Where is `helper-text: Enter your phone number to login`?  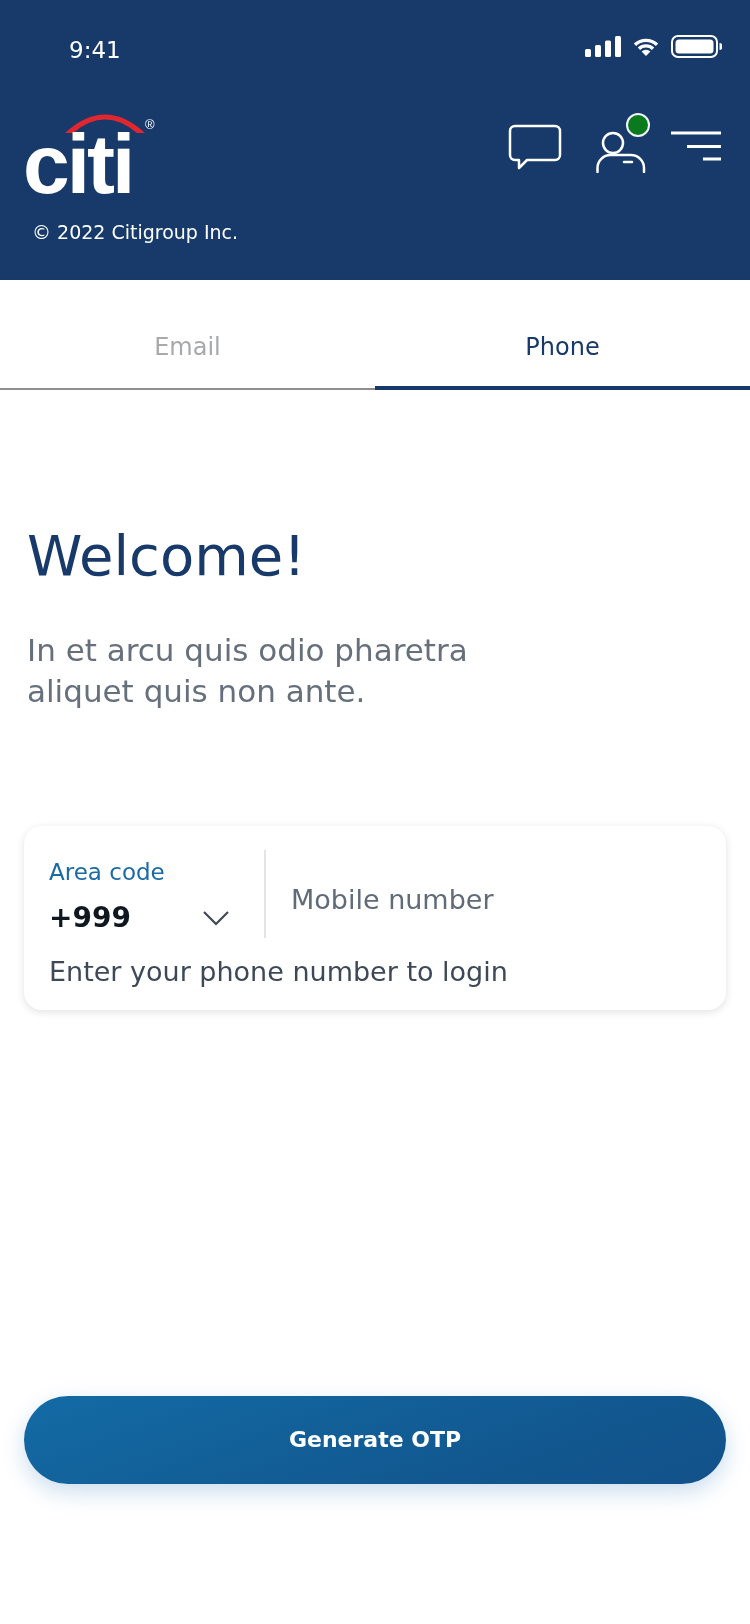 helper-text: Enter your phone number to login is located at coordinates (279, 972).